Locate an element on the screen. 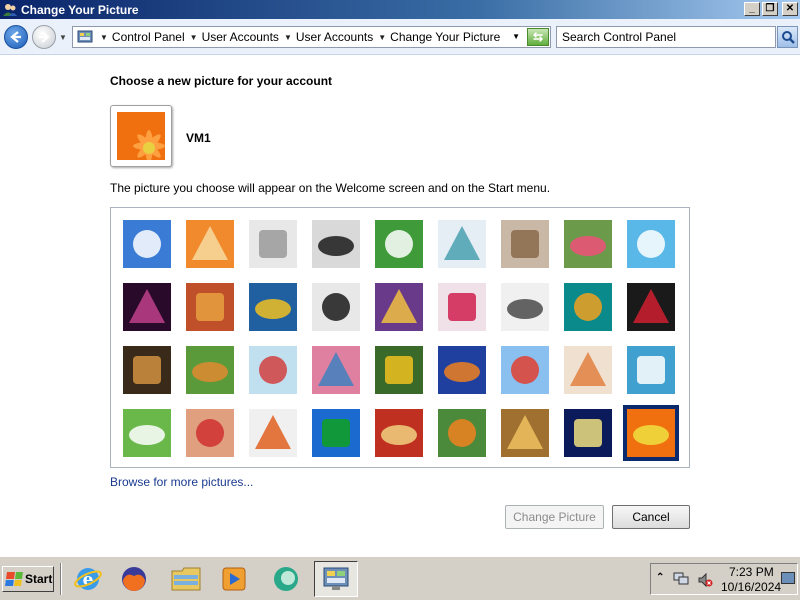  address-dropdown-icon: ▼ is located at coordinates (516, 36).